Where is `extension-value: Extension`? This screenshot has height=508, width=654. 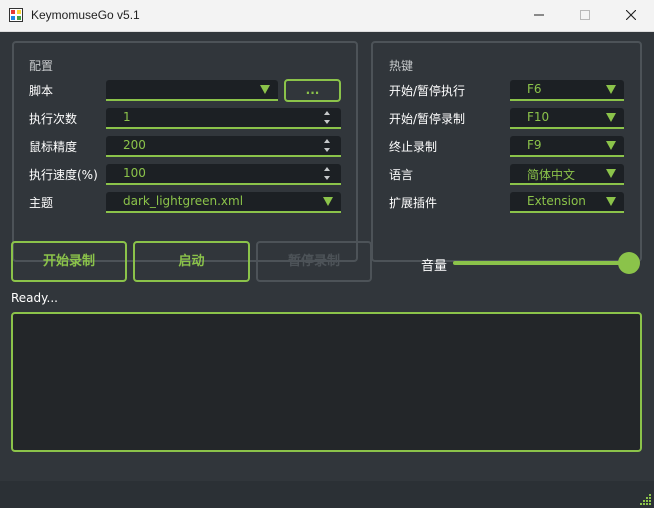
extension-value: Extension is located at coordinates (556, 201).